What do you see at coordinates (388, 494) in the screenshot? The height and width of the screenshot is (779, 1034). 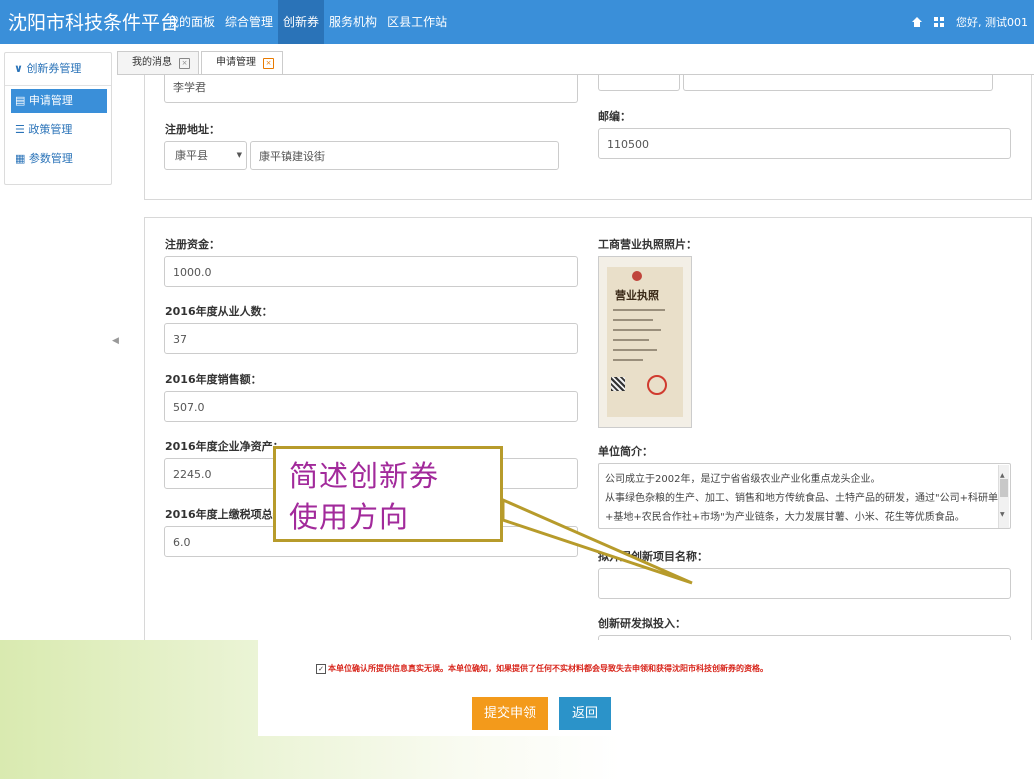 I see `annotation-callout: 简述创新券 使用方向` at bounding box center [388, 494].